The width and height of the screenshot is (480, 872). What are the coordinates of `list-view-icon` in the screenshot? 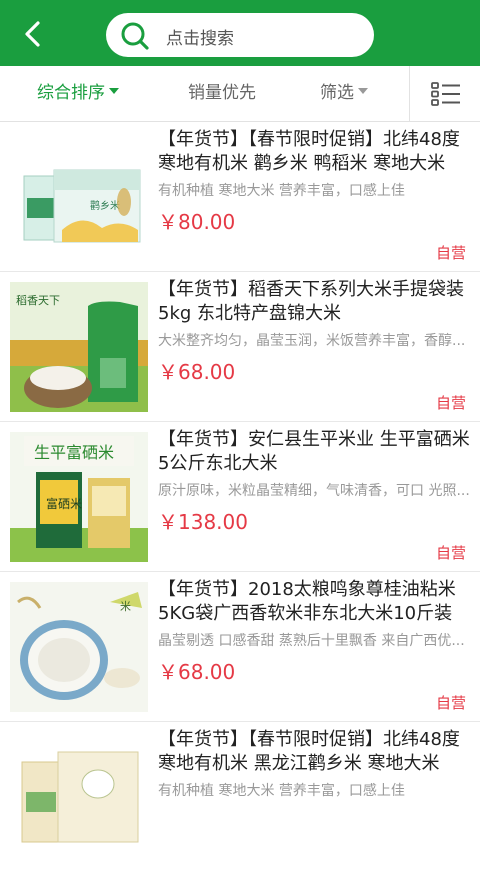 It's located at (446, 94).